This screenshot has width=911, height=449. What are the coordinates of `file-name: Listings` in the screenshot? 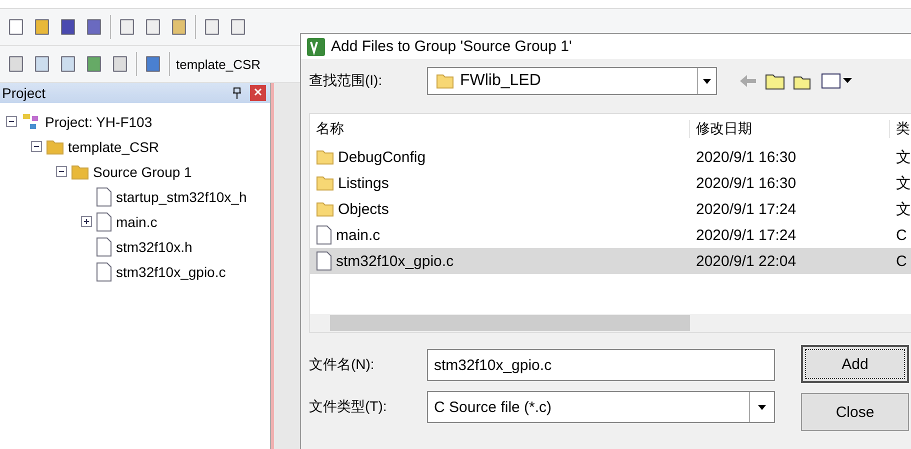 It's located at (363, 183).